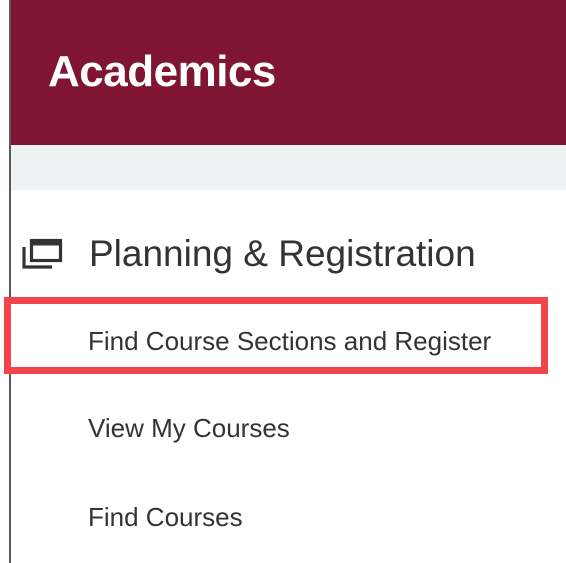 Image resolution: width=566 pixels, height=563 pixels. I want to click on highlight-box, so click(276, 335).